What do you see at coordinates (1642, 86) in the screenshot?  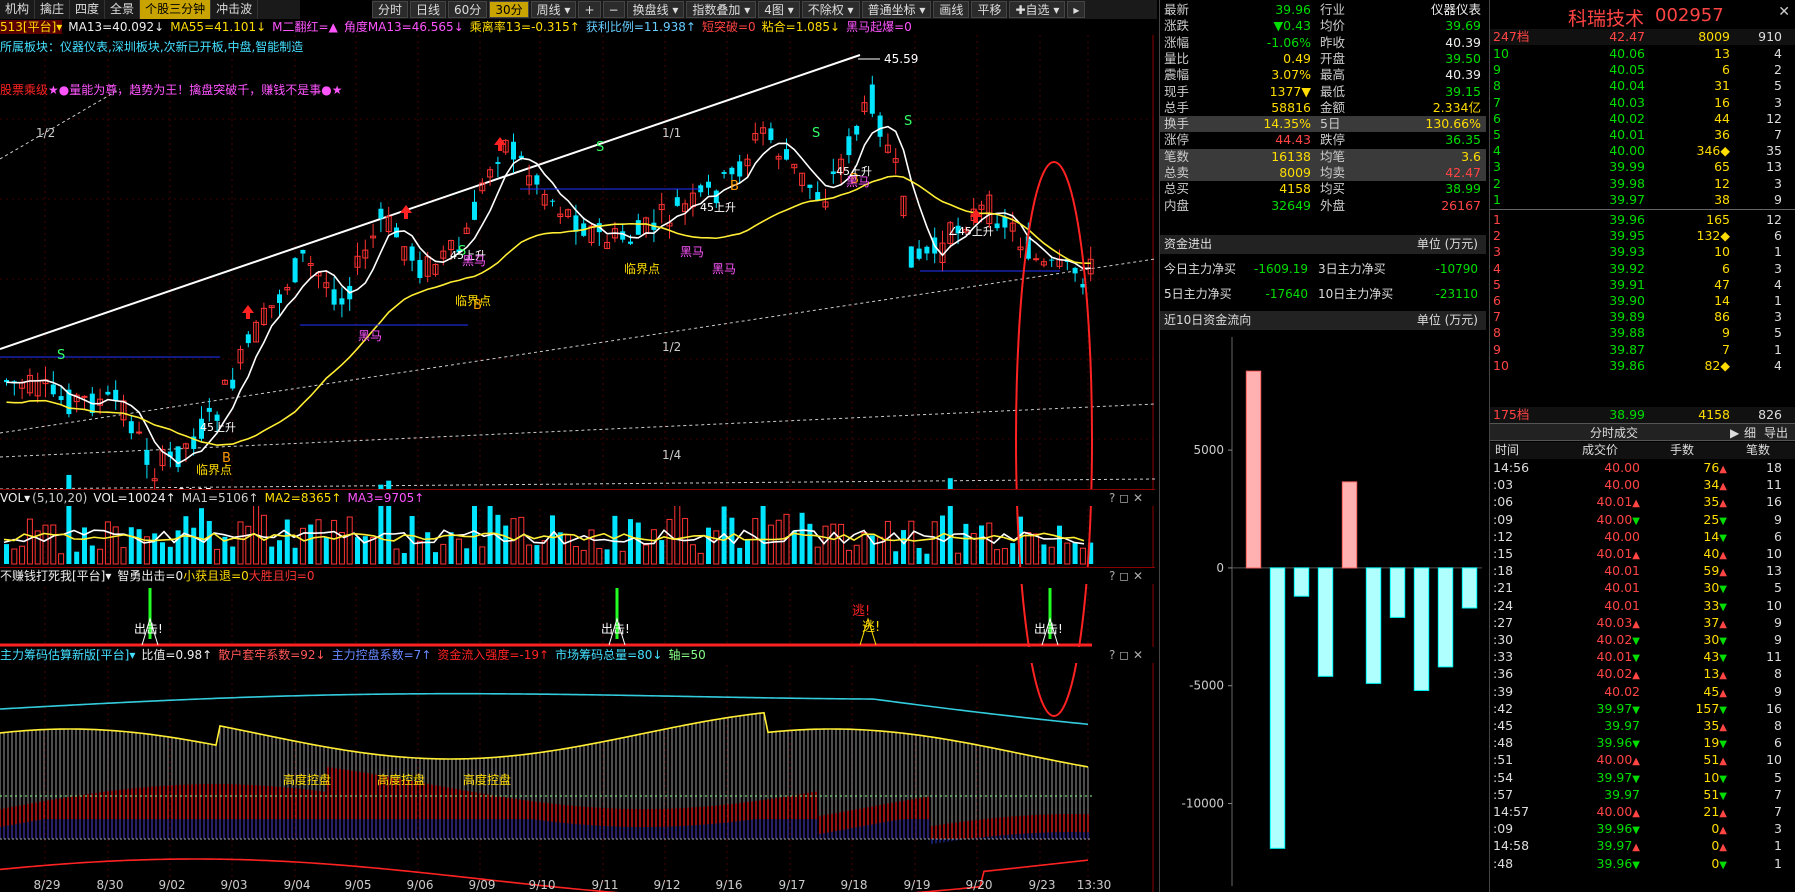 I see `sell-level-row: 8 40.04 31 5` at bounding box center [1642, 86].